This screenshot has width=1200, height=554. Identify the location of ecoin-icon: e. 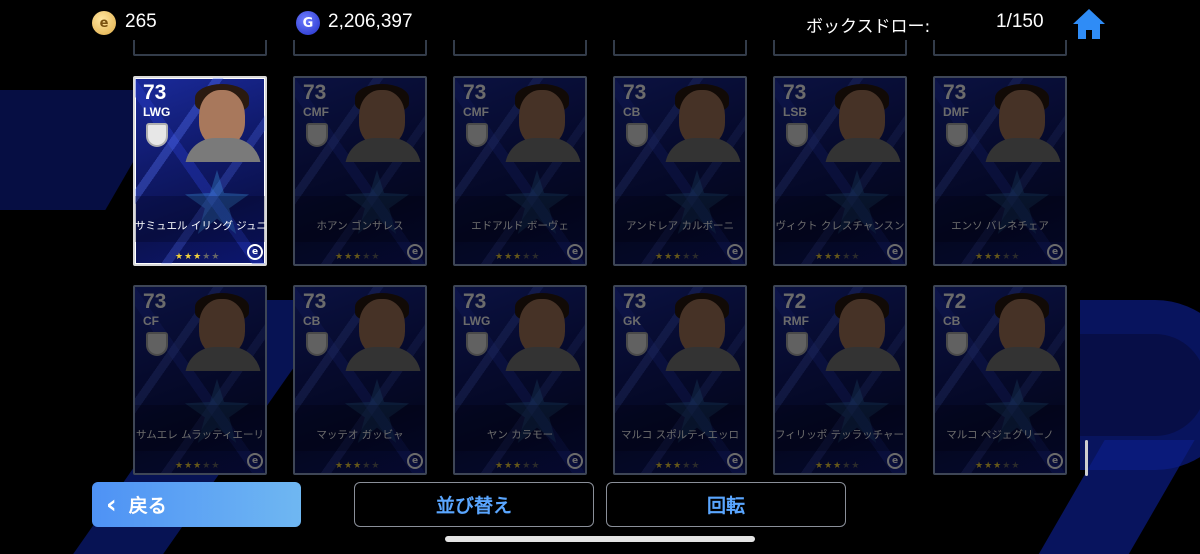
(104, 23).